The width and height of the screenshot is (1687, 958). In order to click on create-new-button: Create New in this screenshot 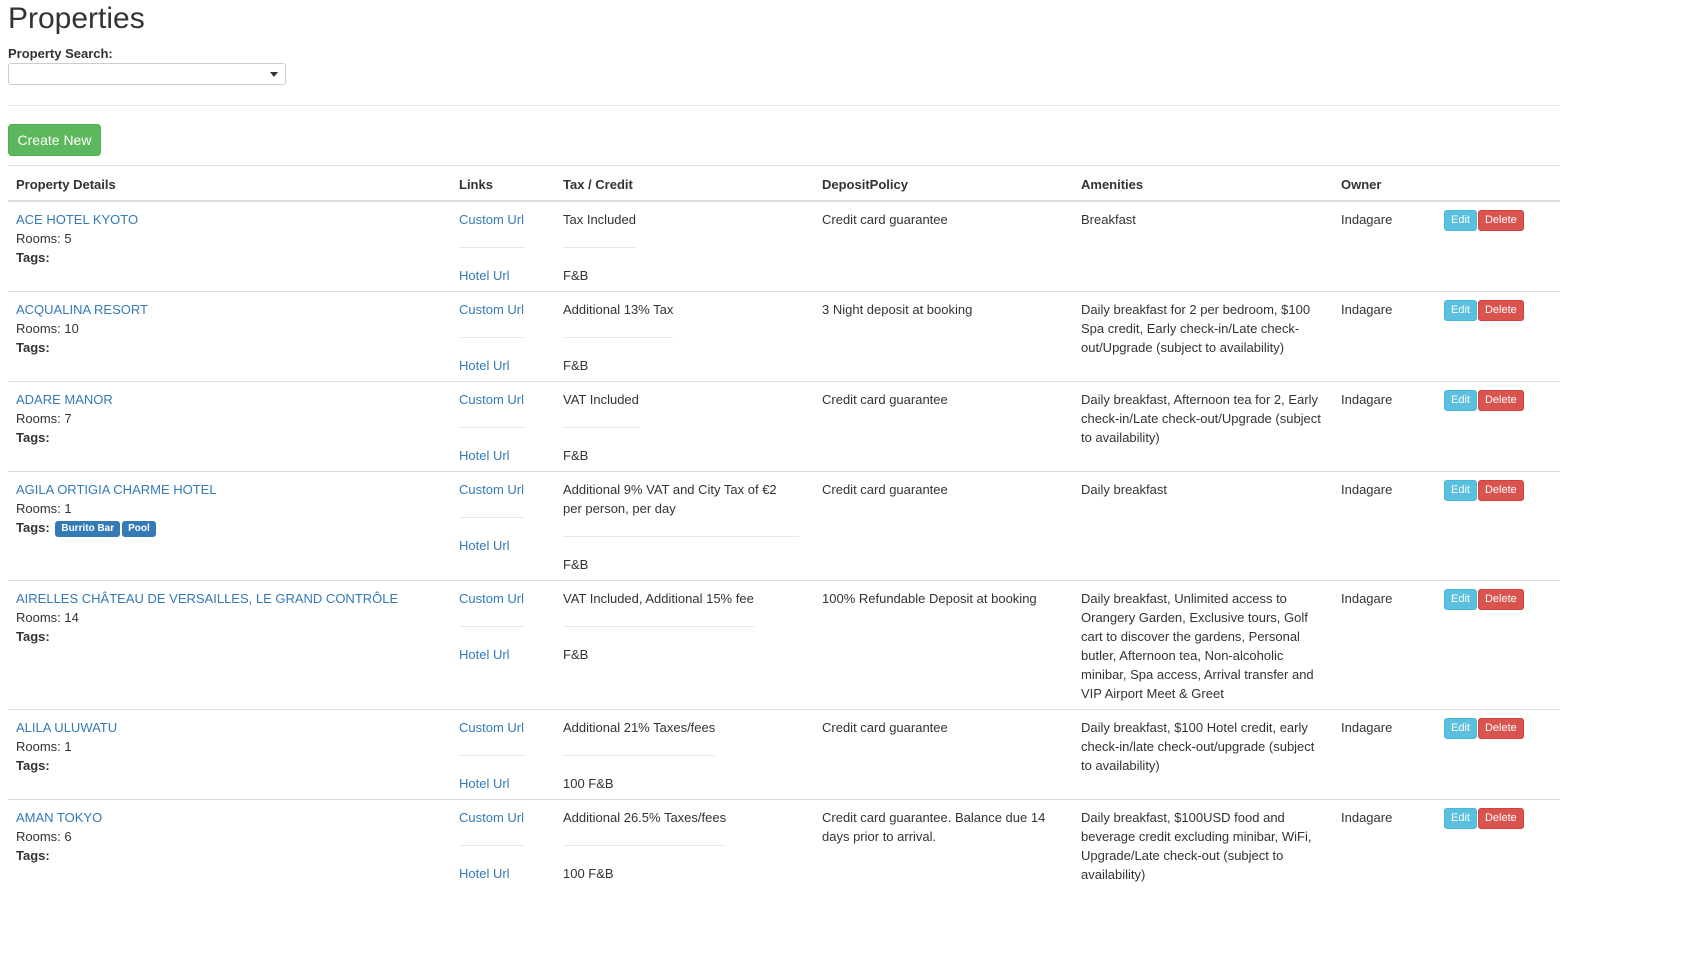, I will do `click(54, 140)`.